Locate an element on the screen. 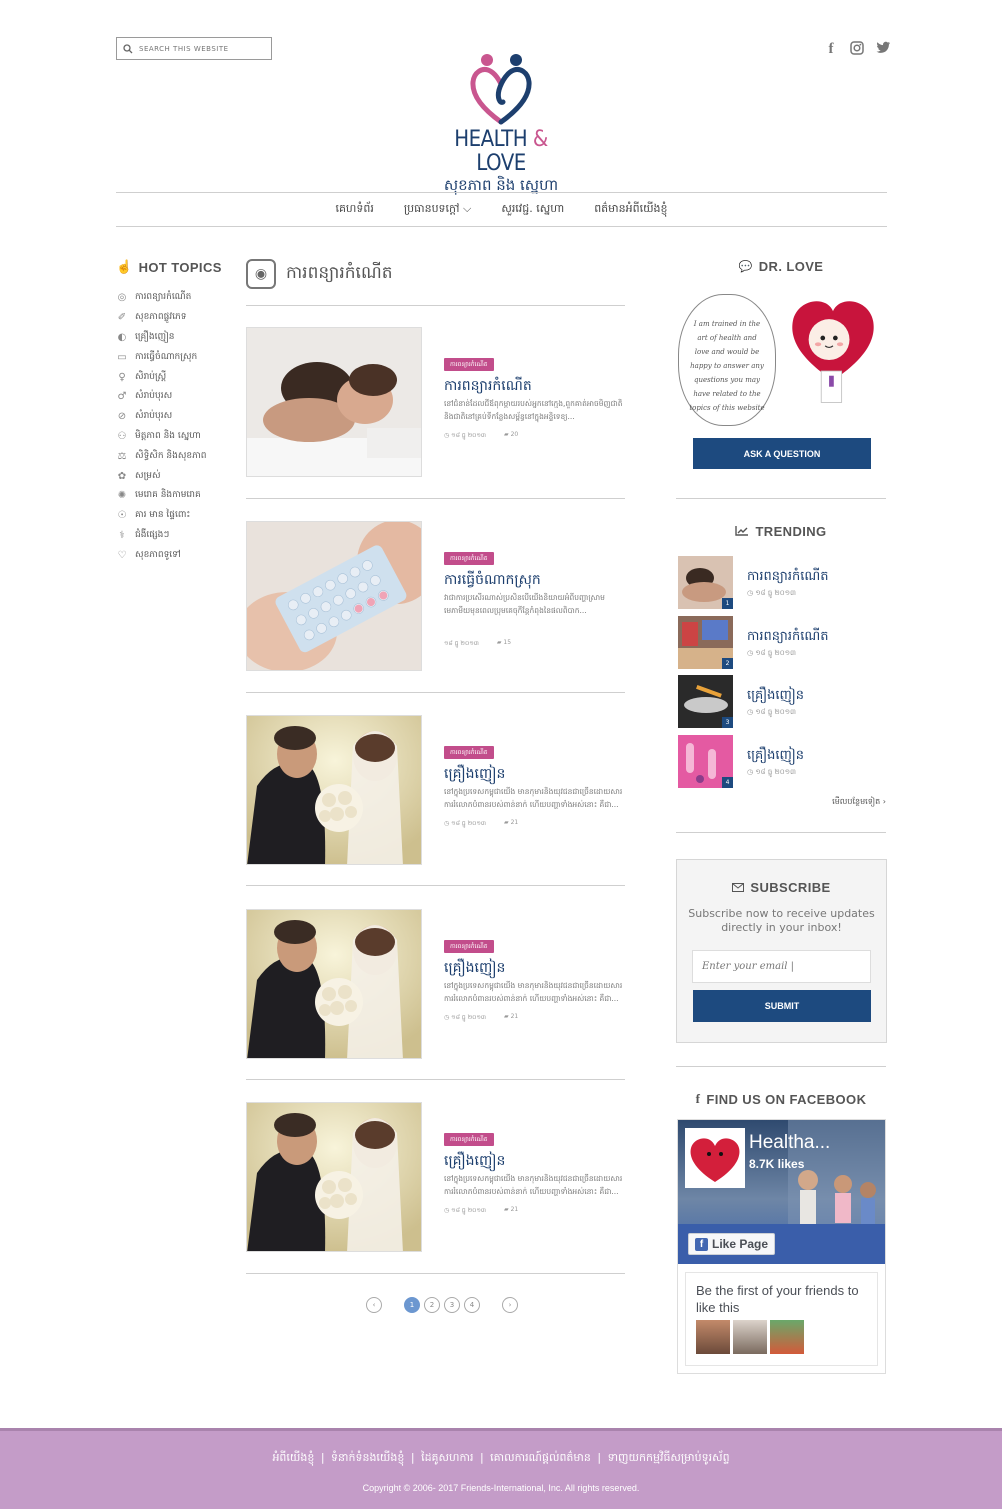 This screenshot has height=1509, width=1002. footer-link-partners: ដៃគូសហការ is located at coordinates (447, 1457).